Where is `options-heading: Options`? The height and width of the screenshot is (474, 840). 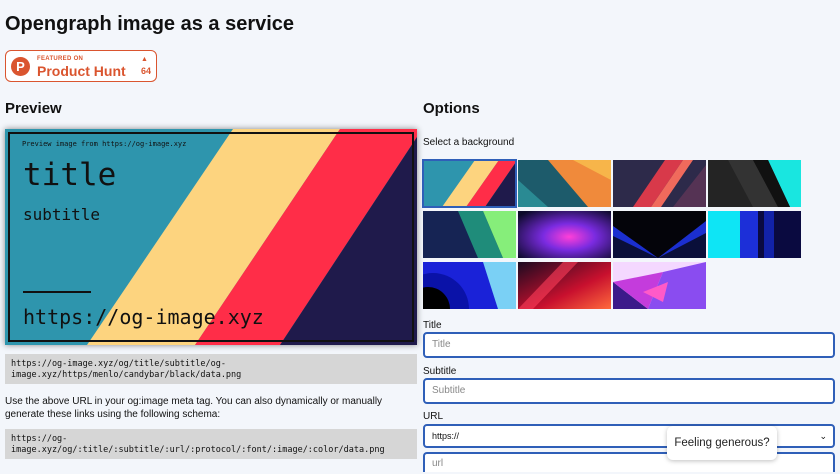 options-heading: Options is located at coordinates (451, 108).